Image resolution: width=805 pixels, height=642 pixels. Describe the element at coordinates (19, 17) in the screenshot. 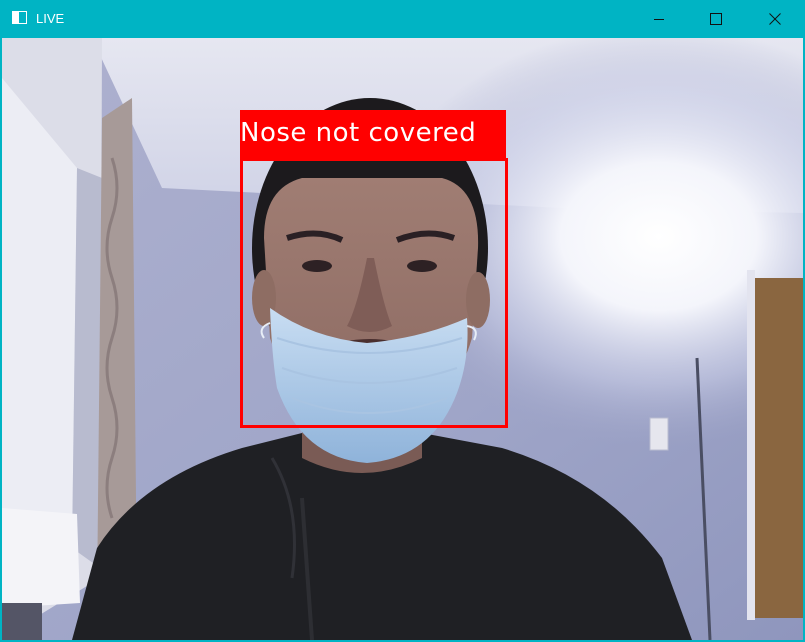

I see `app-window-icon` at that location.